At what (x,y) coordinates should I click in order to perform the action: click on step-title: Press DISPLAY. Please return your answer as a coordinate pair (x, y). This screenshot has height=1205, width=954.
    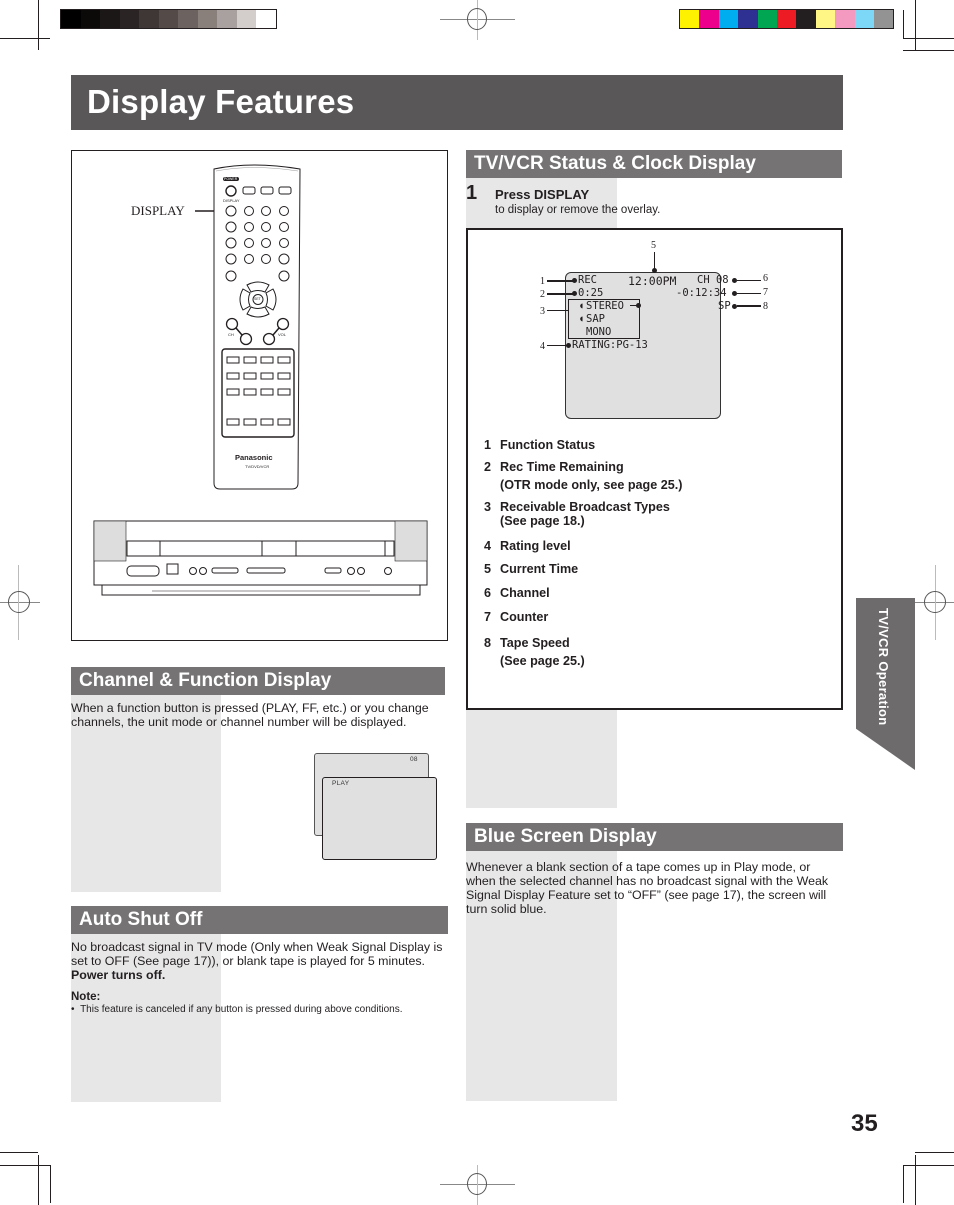
    Looking at the image, I should click on (542, 194).